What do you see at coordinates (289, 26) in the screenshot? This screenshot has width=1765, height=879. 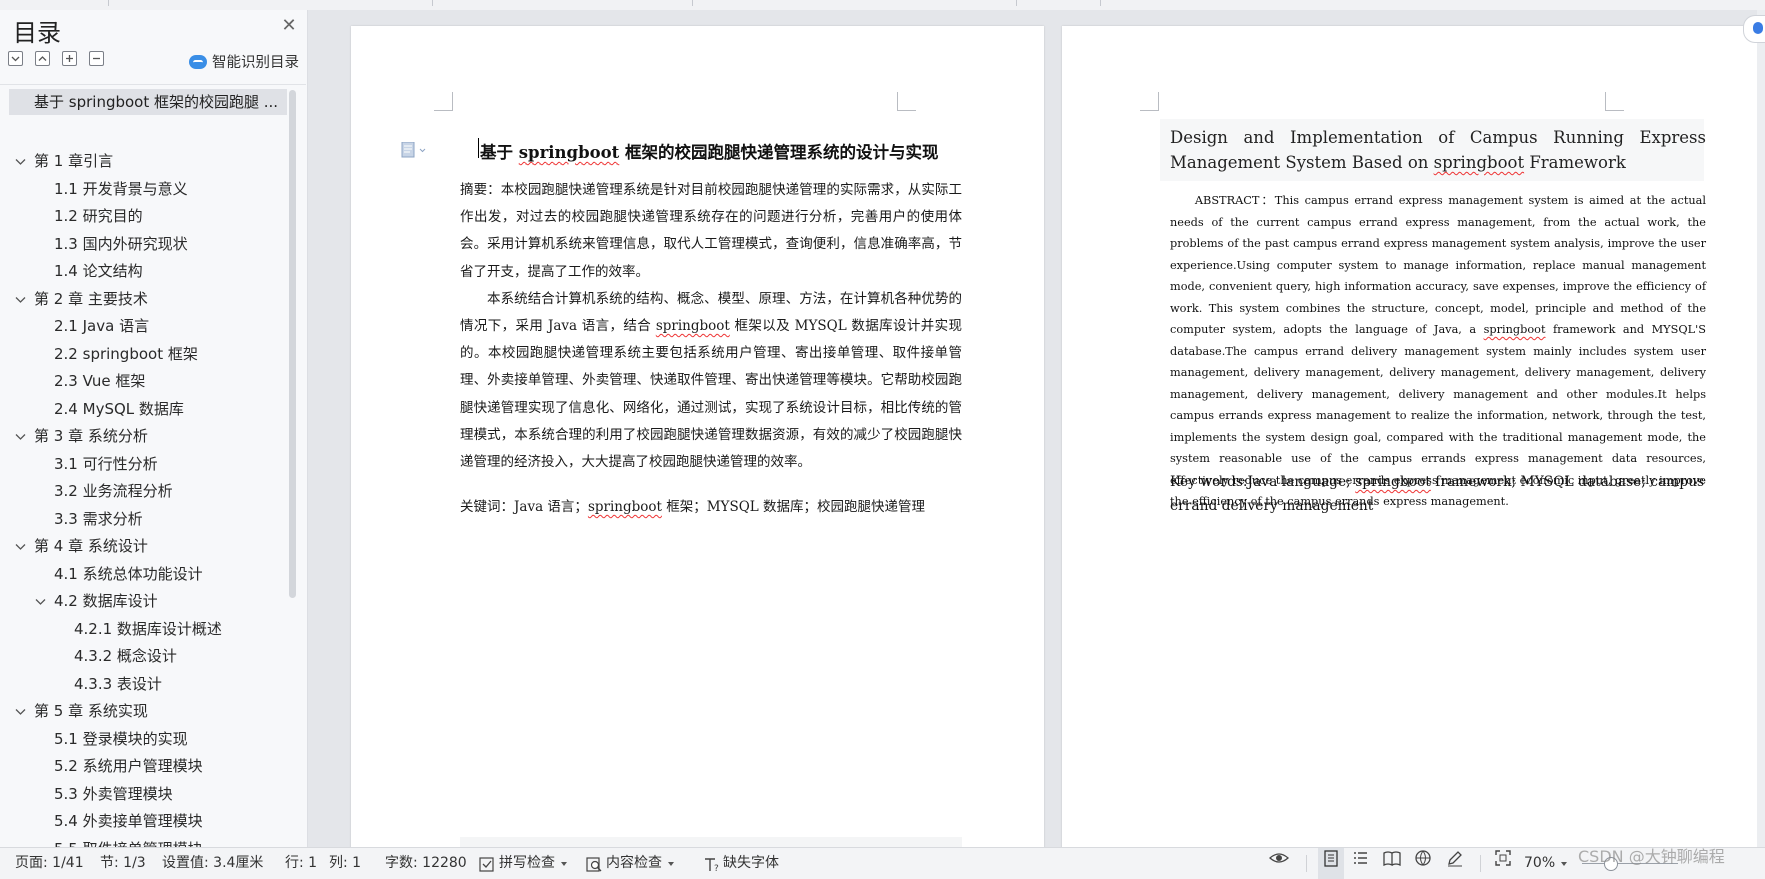 I see `close-icon: ✕` at bounding box center [289, 26].